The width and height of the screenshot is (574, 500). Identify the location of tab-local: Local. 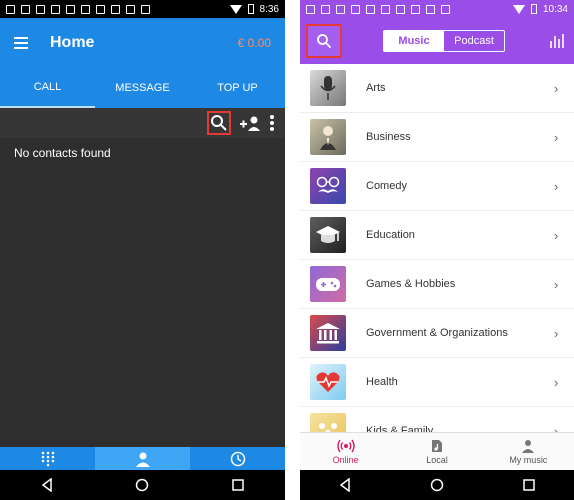
(436, 451).